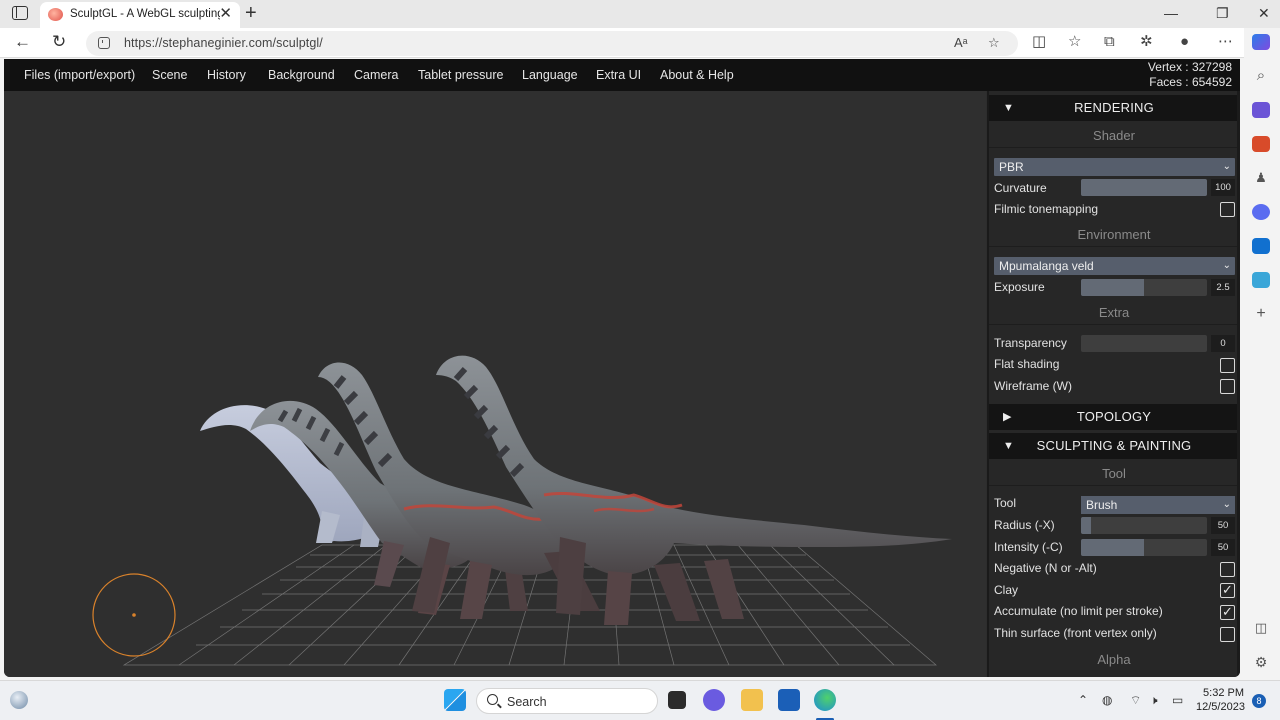  Describe the element at coordinates (1227, 634) in the screenshot. I see `thin-surface-checkbox` at that location.